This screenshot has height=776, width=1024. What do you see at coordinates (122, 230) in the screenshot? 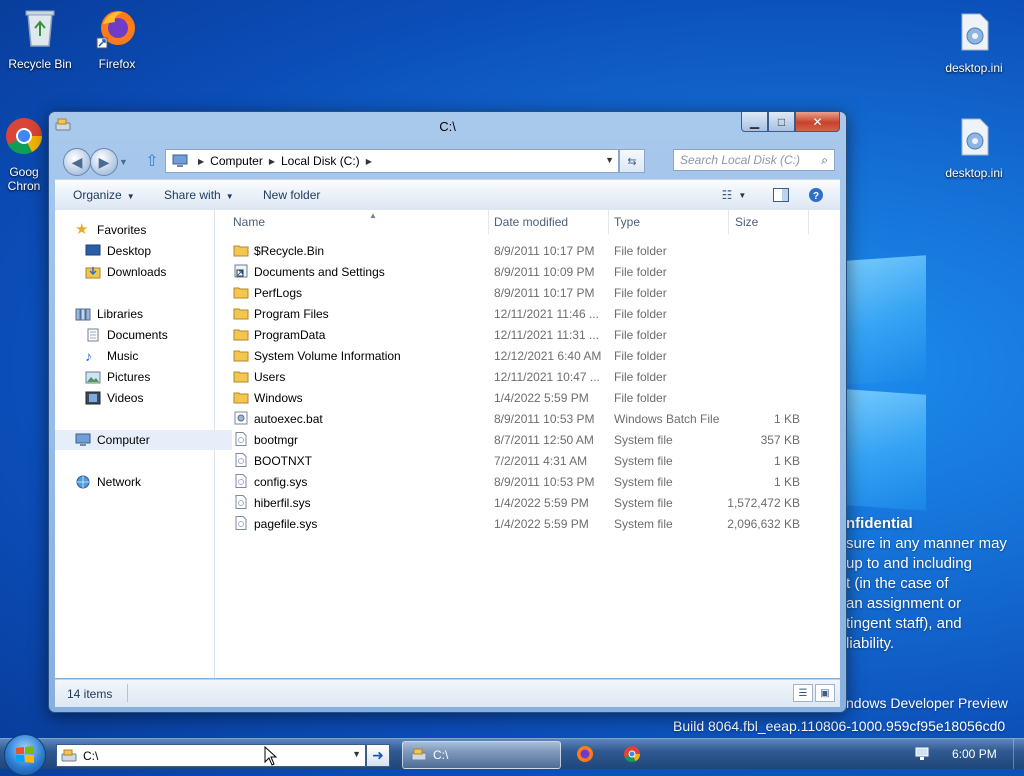
I see `nav-favorites-label: Favorites` at bounding box center [122, 230].